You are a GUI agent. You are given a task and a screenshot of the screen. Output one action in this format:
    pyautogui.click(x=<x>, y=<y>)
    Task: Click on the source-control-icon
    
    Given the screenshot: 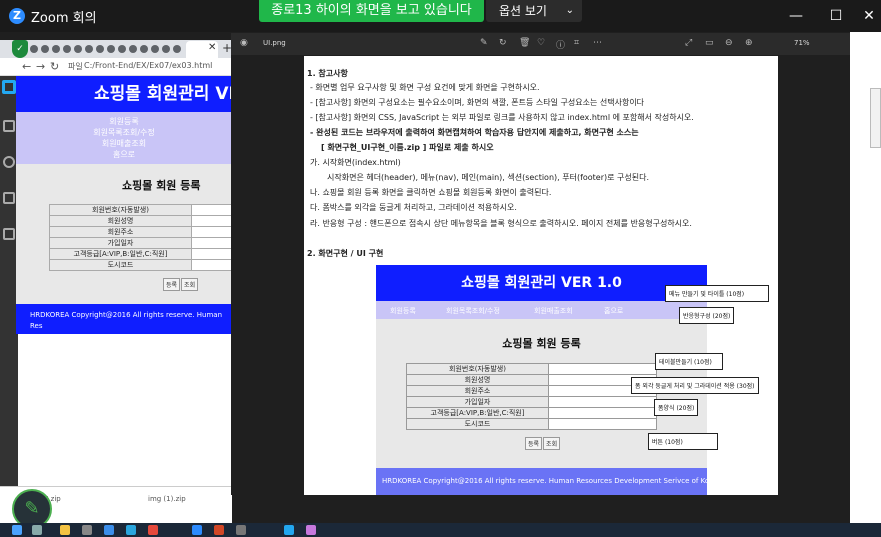 What is the action you would take?
    pyautogui.click(x=9, y=198)
    